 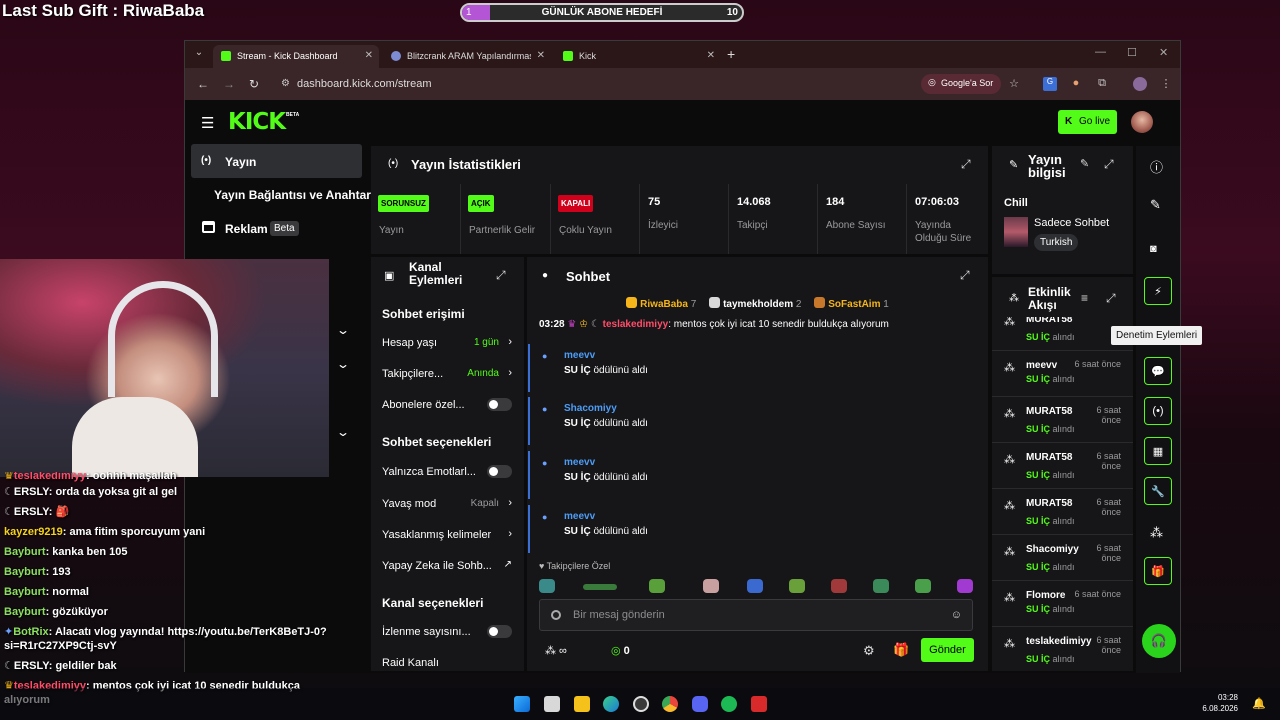 I want to click on broadcast-icon: (•), so click(x=1158, y=411).